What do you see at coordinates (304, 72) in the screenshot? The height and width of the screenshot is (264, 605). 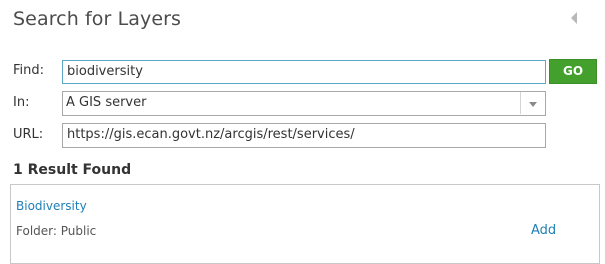 I see `find-input: biodiversity` at bounding box center [304, 72].